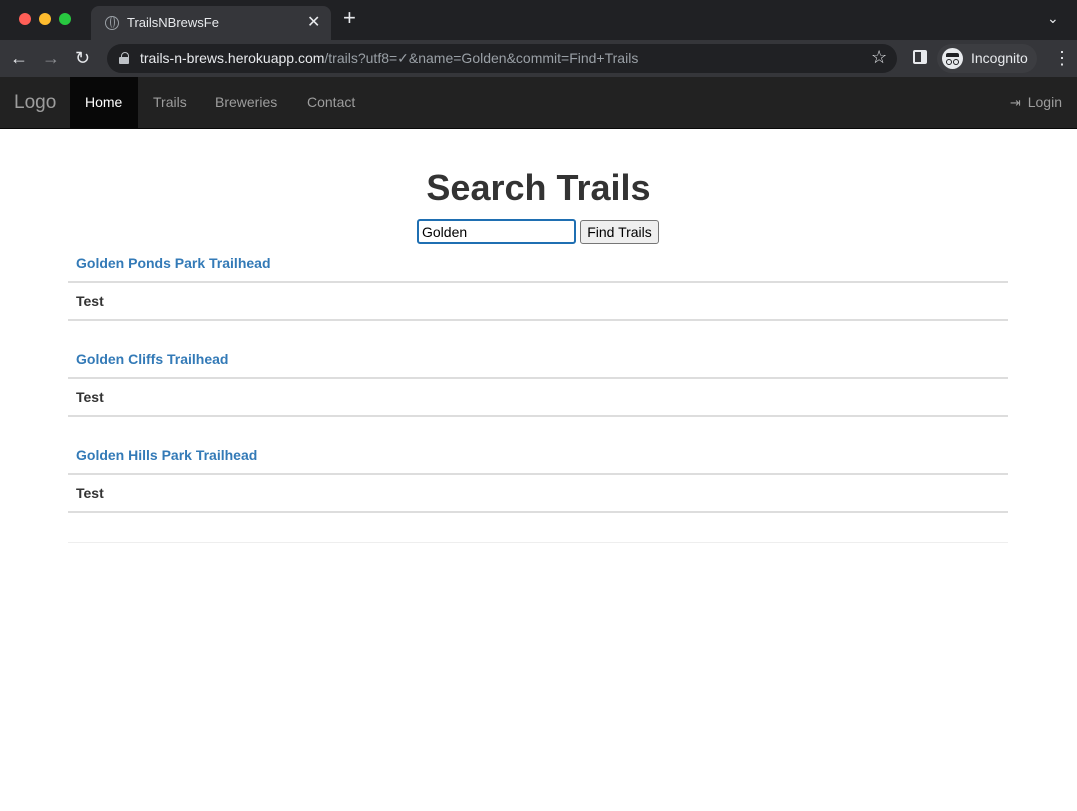 The width and height of the screenshot is (1077, 811). Describe the element at coordinates (538, 187) in the screenshot. I see `page-title: Search Trails` at that location.